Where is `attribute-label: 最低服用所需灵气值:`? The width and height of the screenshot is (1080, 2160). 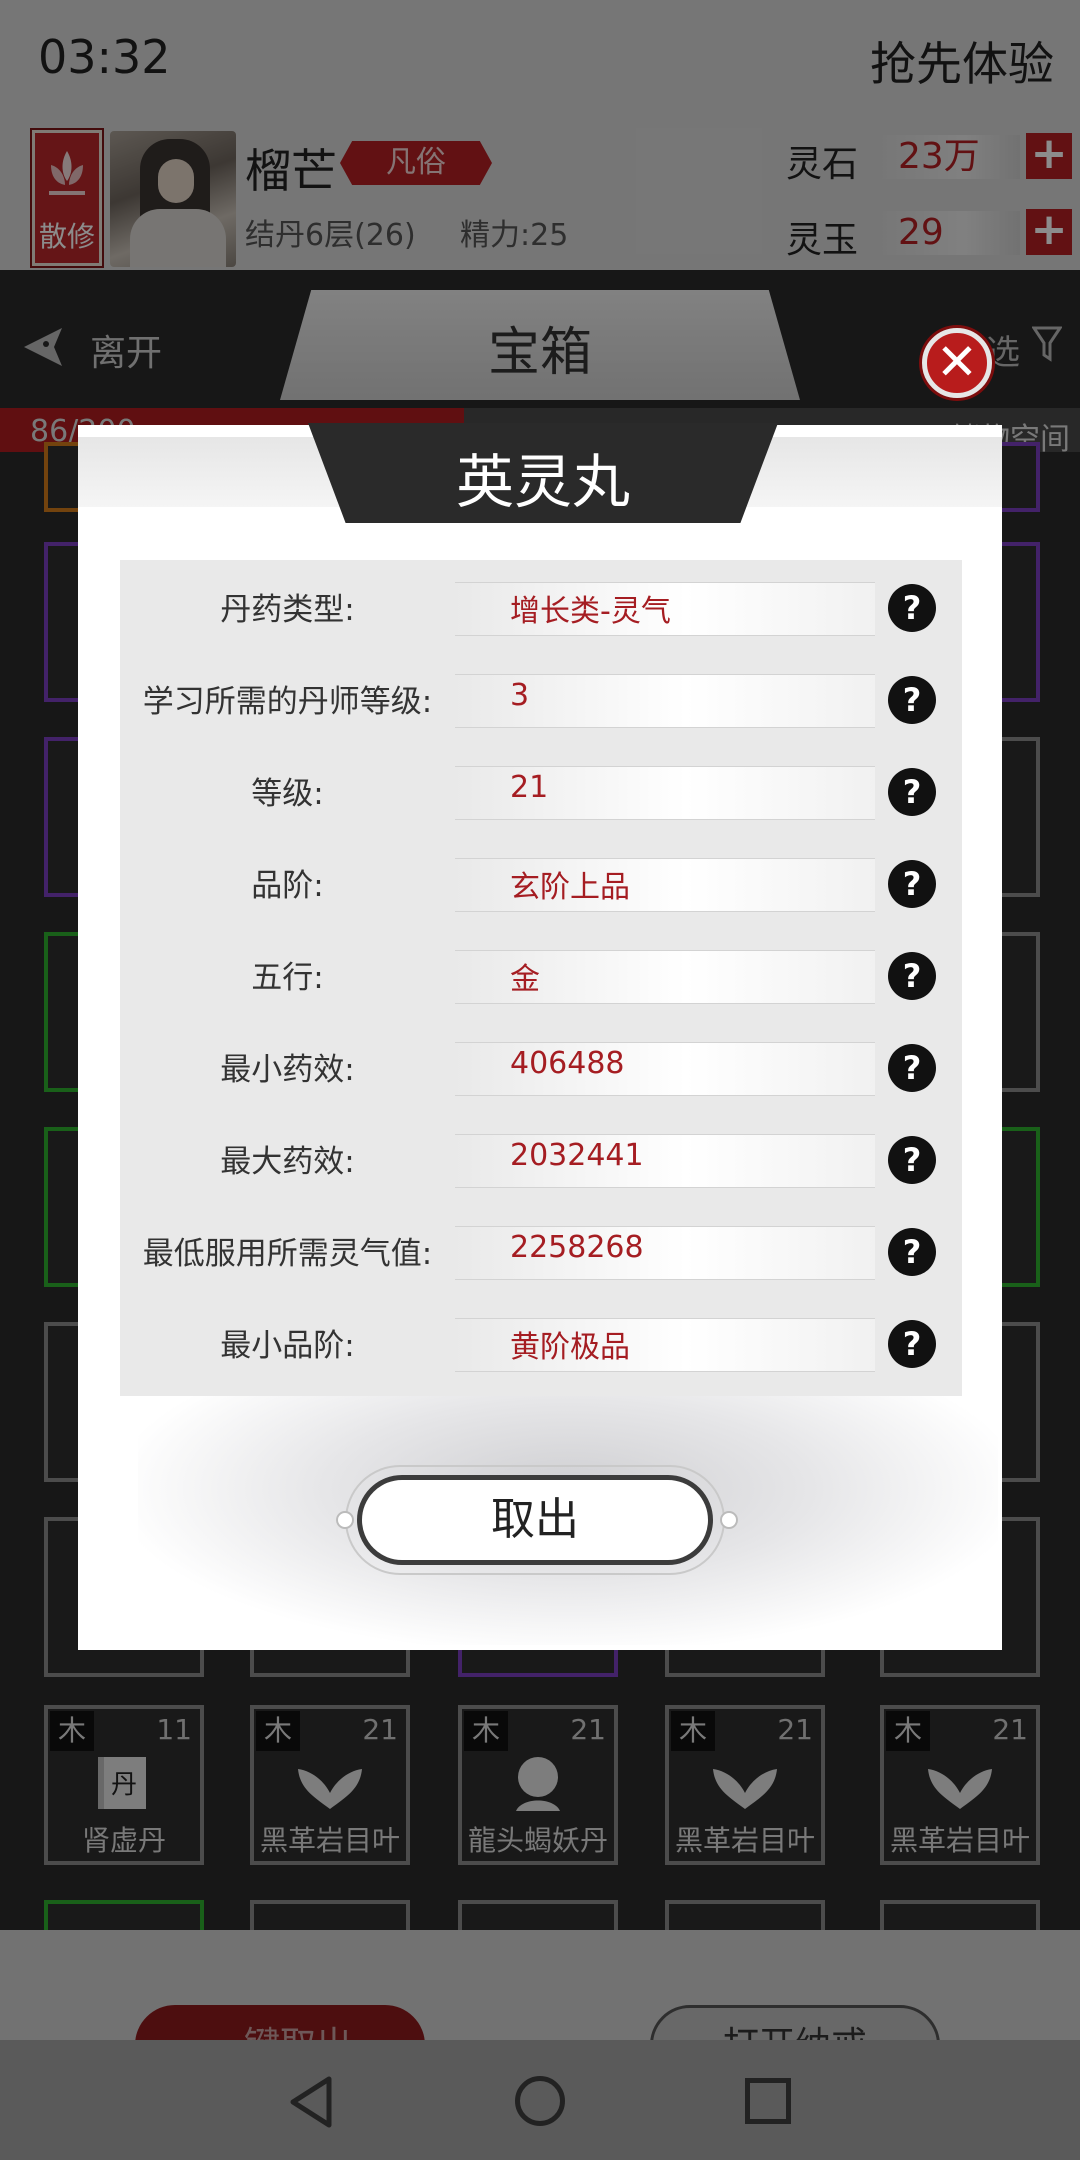 attribute-label: 最低服用所需灵气值: is located at coordinates (287, 1254).